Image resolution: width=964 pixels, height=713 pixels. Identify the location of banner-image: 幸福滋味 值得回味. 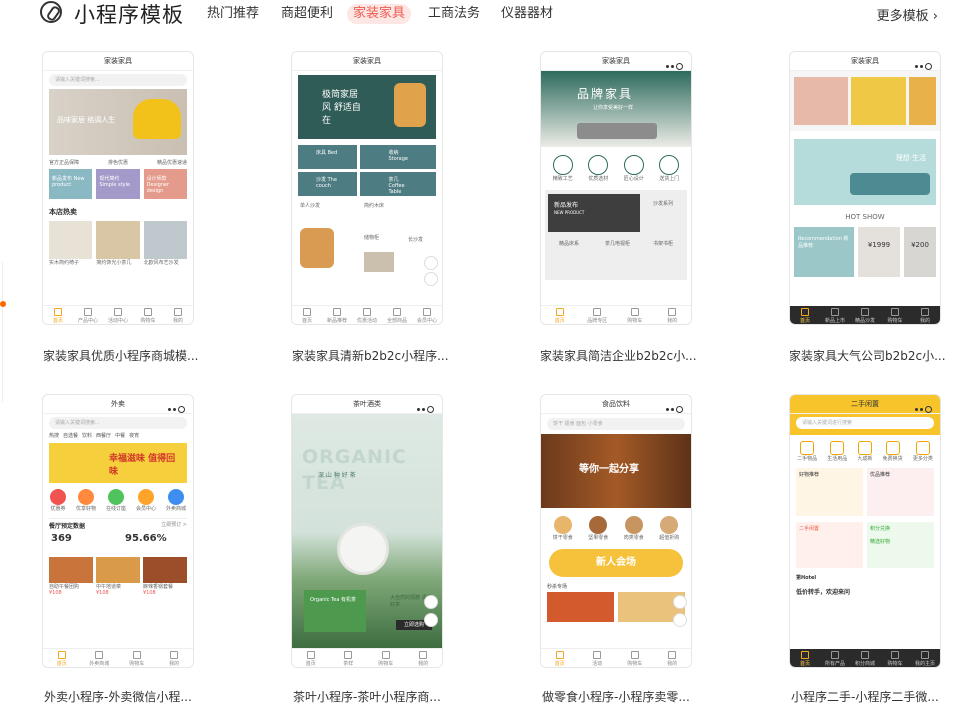
(118, 463).